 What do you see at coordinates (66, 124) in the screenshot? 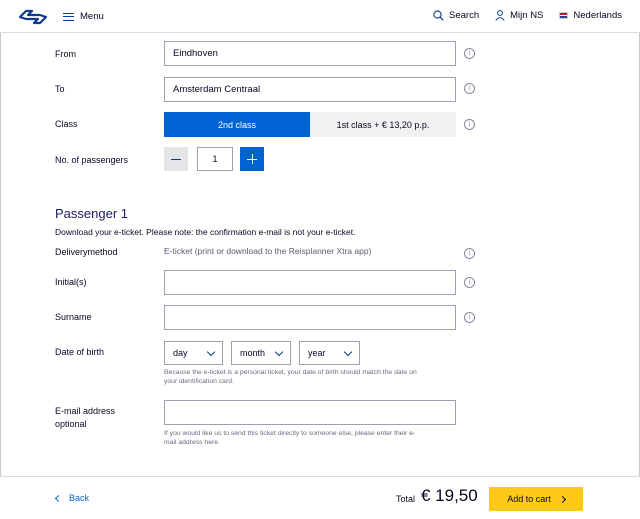
I see `class-label: Class` at bounding box center [66, 124].